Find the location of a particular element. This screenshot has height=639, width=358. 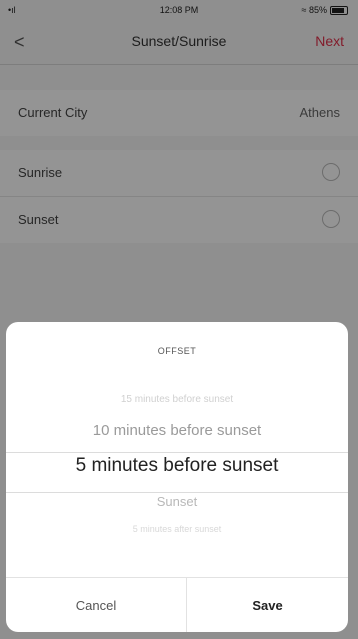

cancel-button: Cancel is located at coordinates (96, 605).